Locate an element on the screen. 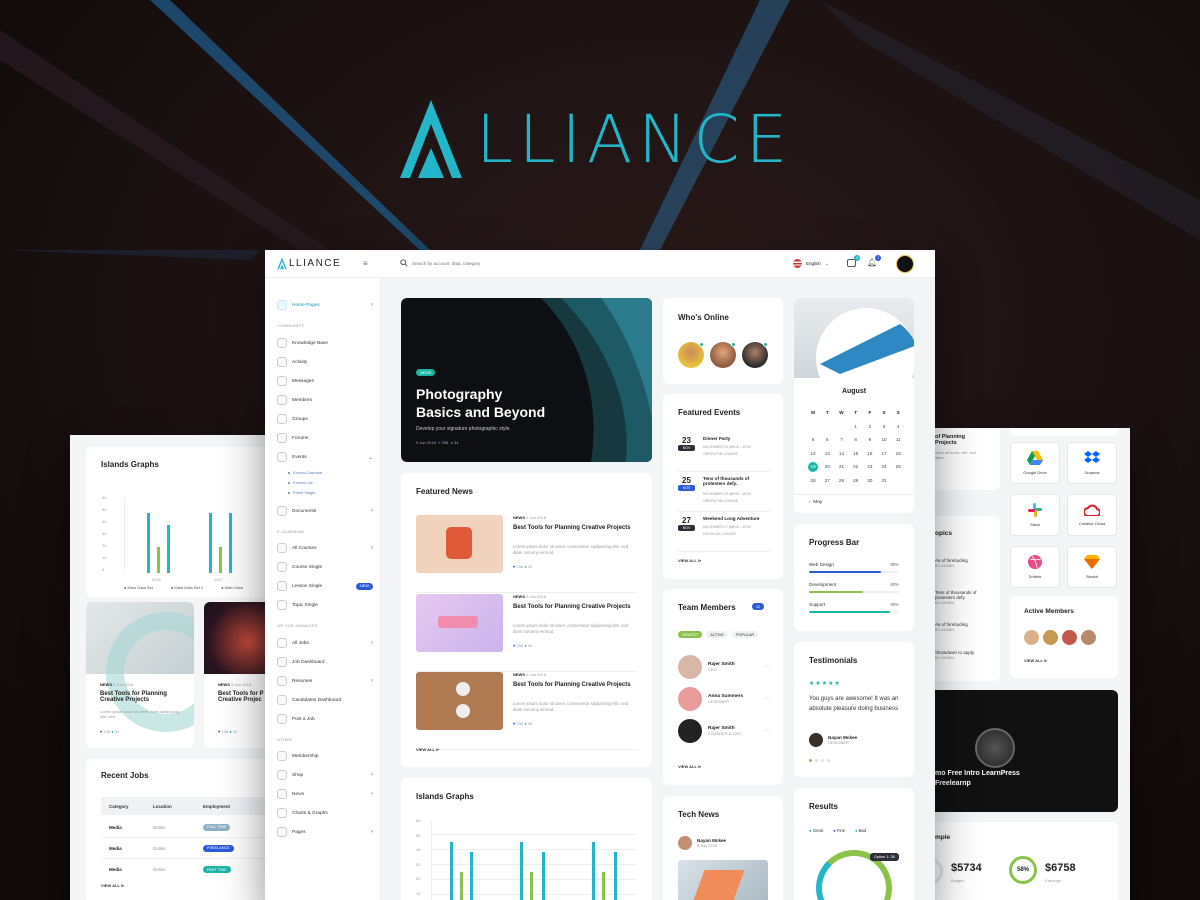 The width and height of the screenshot is (1200, 900). calendar-day: 13 is located at coordinates (827, 453).